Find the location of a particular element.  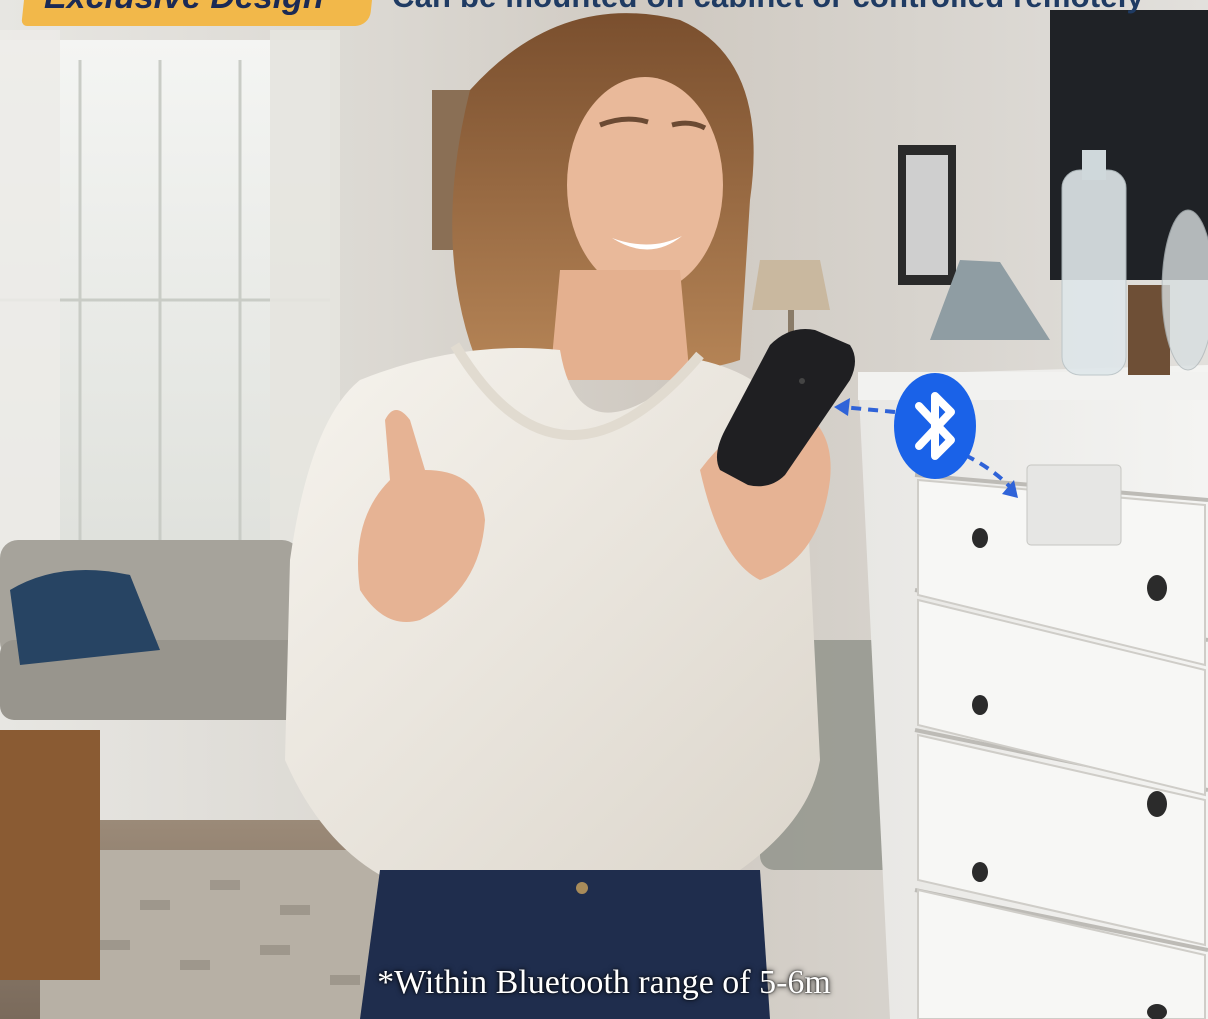

cabinet-lock-device is located at coordinates (1074, 505).